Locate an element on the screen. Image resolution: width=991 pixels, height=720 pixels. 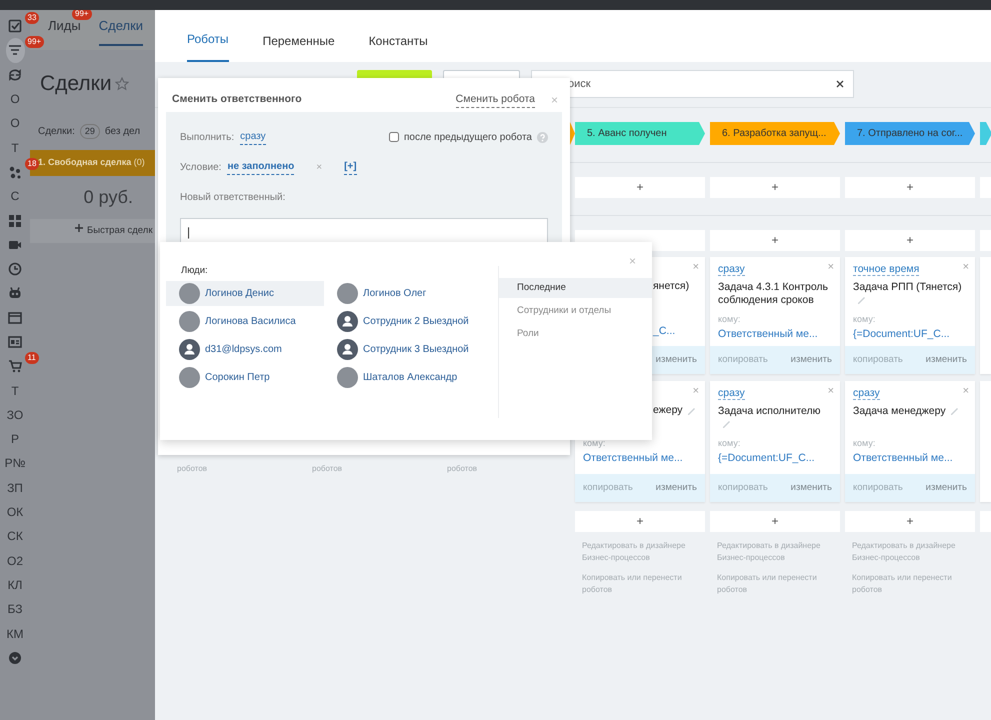
timing-link: точное время is located at coordinates (886, 269).